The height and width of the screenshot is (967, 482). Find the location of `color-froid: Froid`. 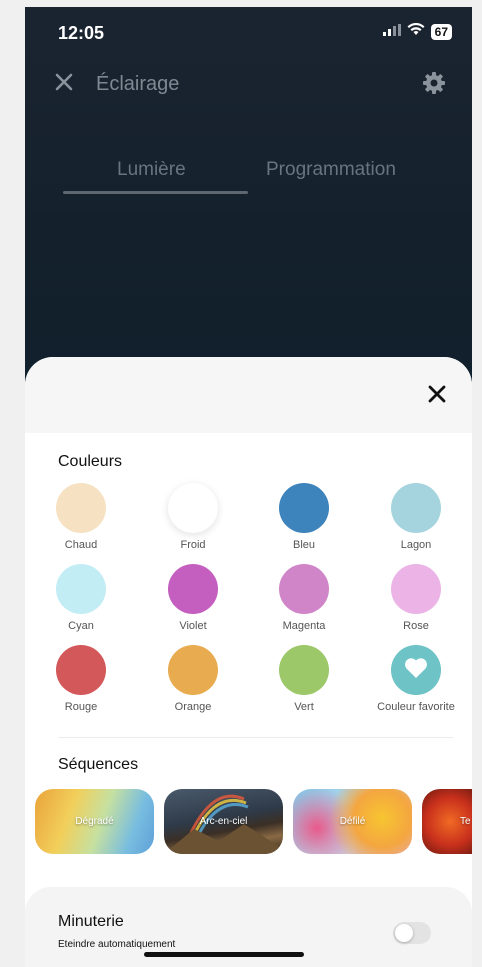

color-froid: Froid is located at coordinates (193, 517).